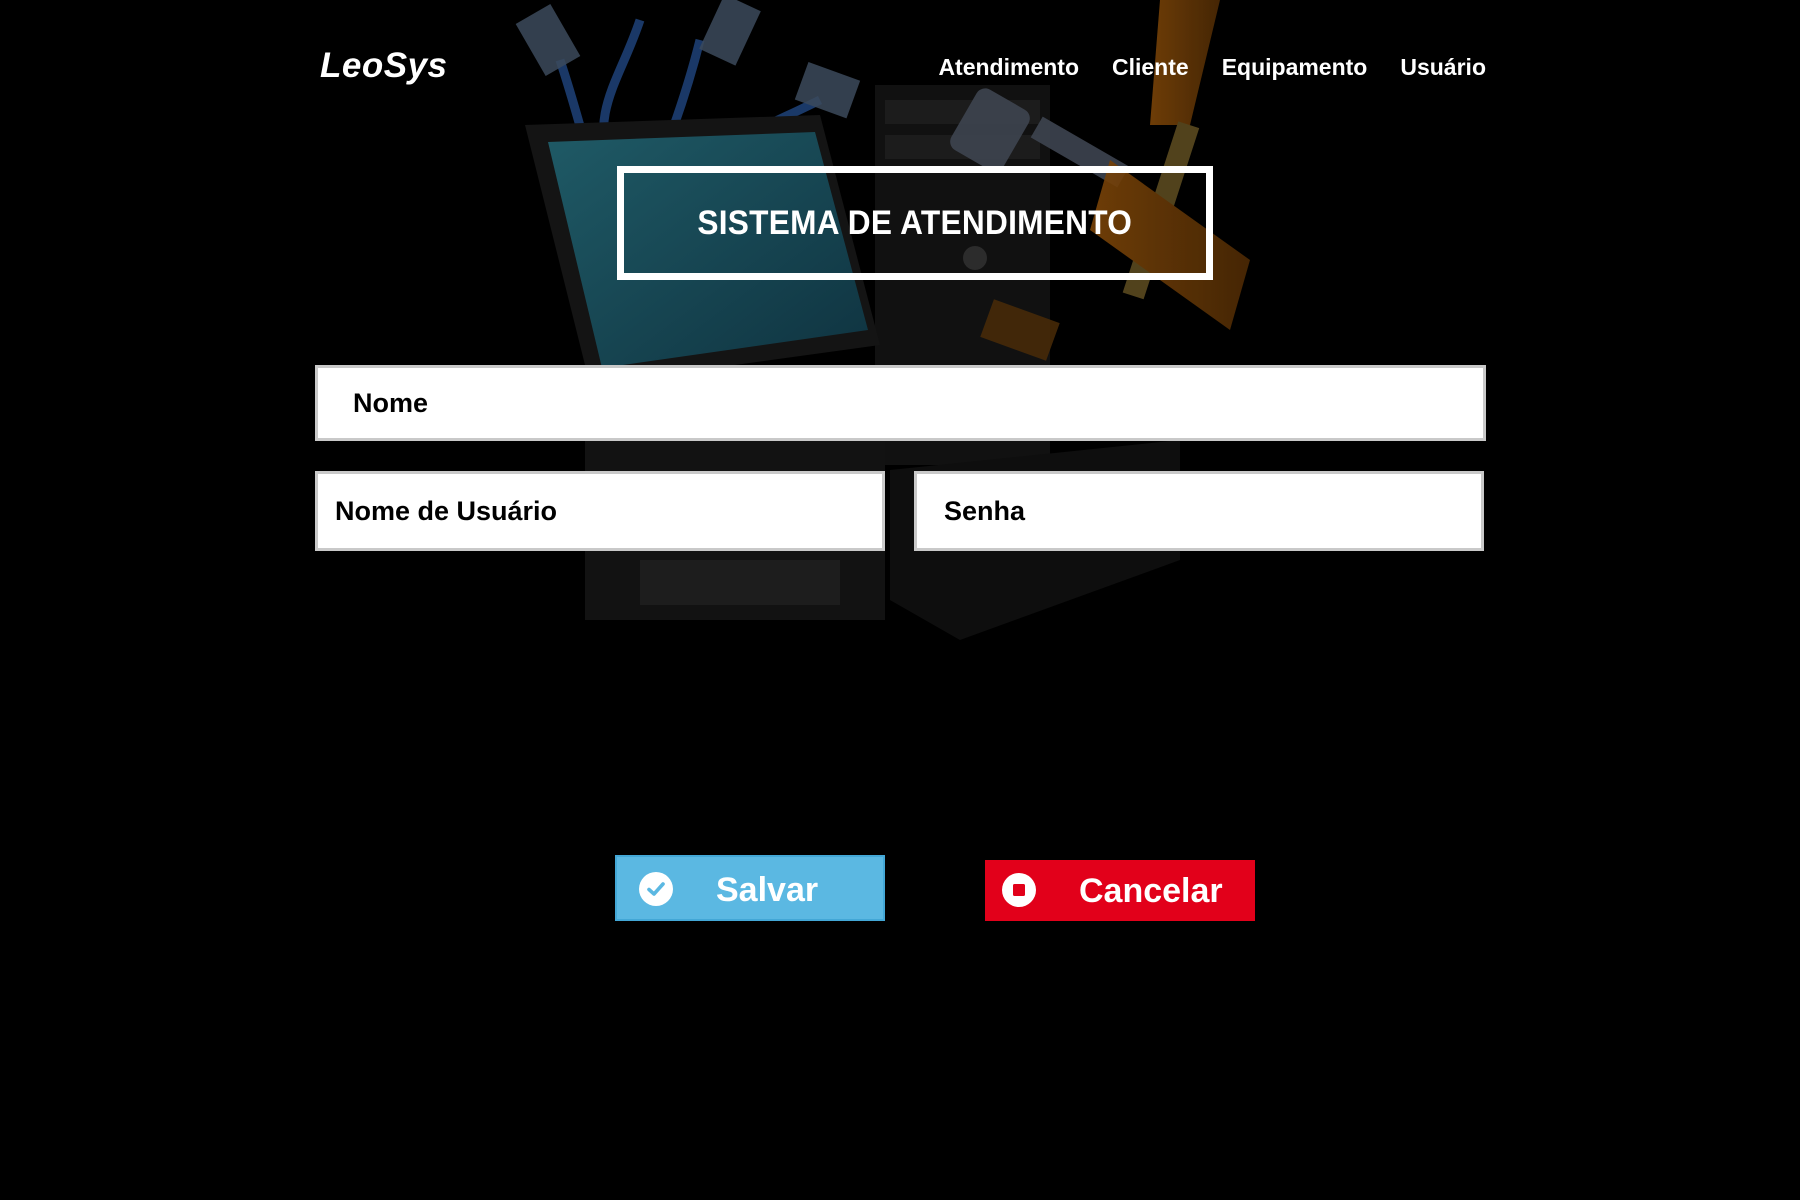 The height and width of the screenshot is (1200, 1800). What do you see at coordinates (1008, 67) in the screenshot?
I see `nav-item-atendimento: Atendimento` at bounding box center [1008, 67].